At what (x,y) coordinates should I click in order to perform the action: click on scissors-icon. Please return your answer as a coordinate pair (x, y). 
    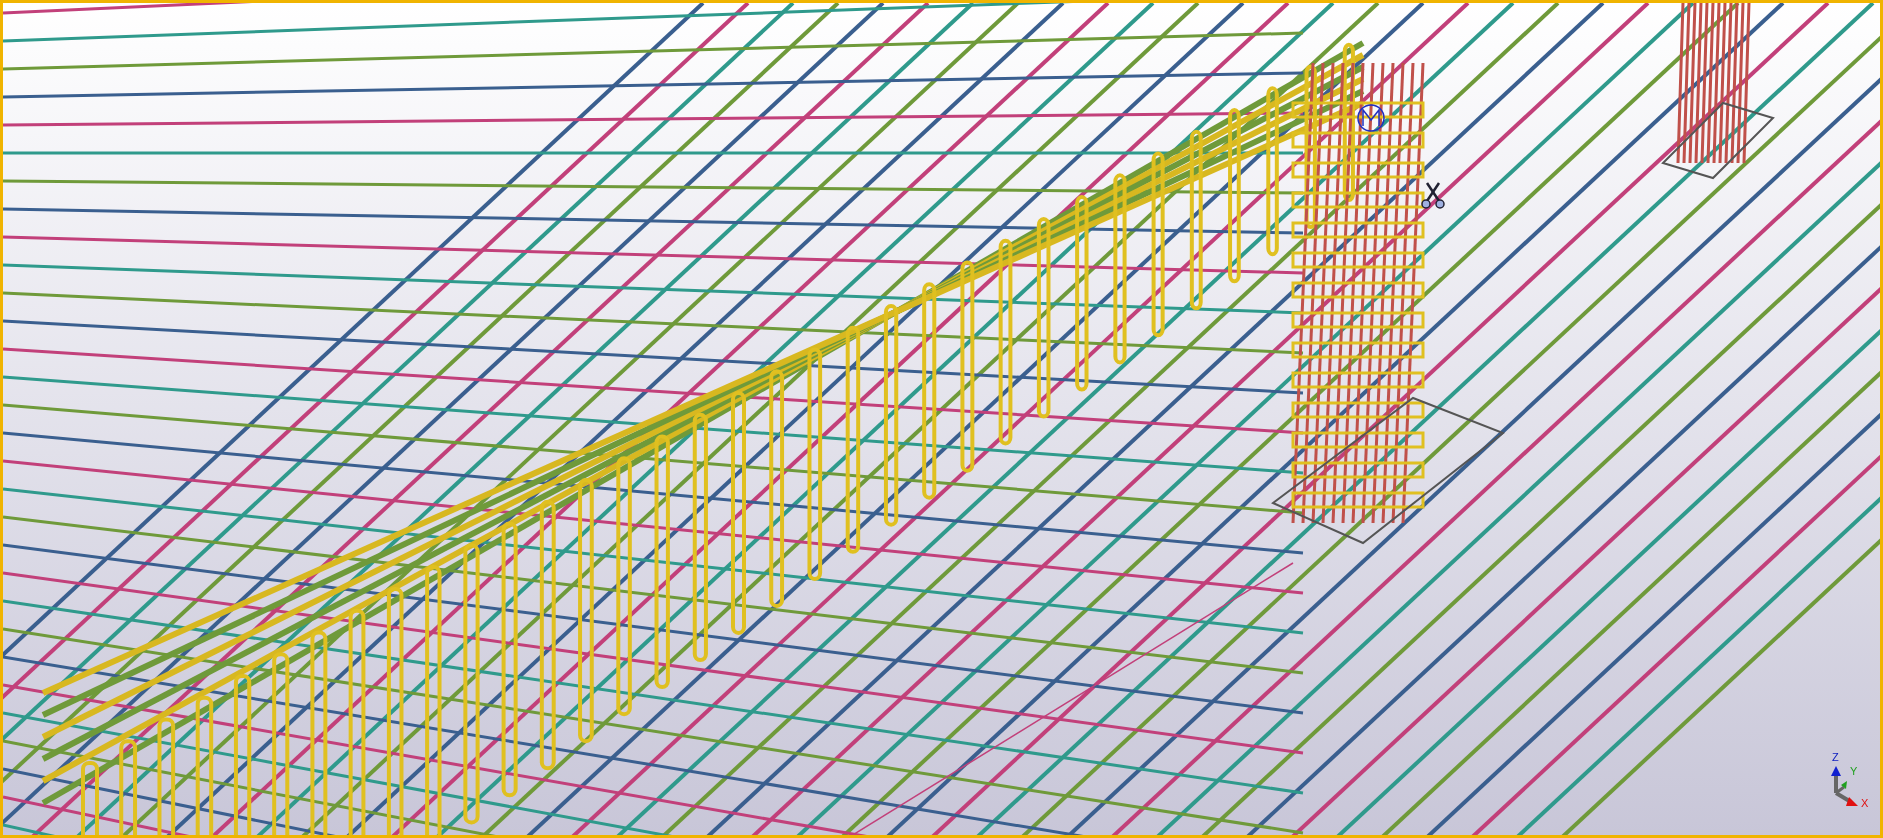
    Looking at the image, I should click on (1433, 195).